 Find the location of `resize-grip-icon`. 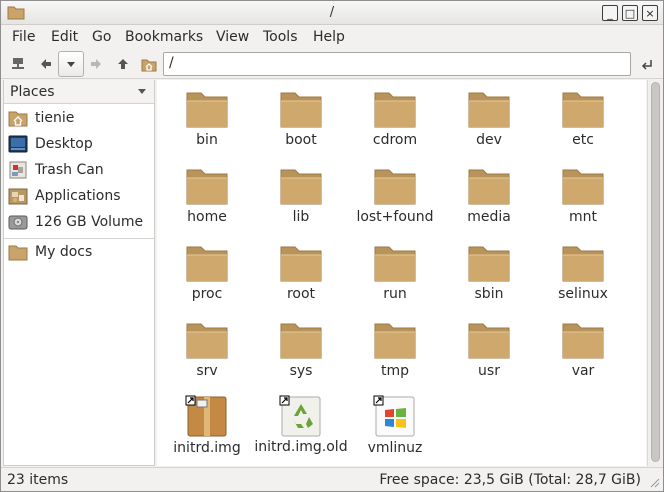

resize-grip-icon is located at coordinates (654, 482).